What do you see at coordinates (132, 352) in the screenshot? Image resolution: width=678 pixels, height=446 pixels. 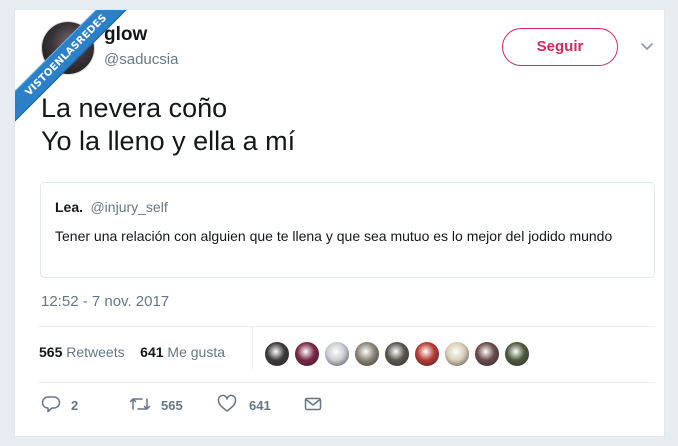 I see `engagement-stats: 565 Retweets 641 Me gusta` at bounding box center [132, 352].